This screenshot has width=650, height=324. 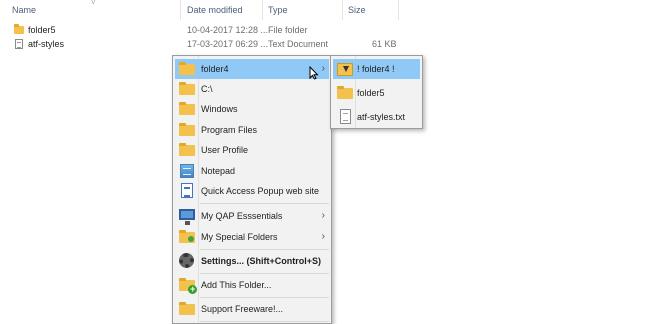 What do you see at coordinates (288, 30) in the screenshot?
I see `file-type: File folder` at bounding box center [288, 30].